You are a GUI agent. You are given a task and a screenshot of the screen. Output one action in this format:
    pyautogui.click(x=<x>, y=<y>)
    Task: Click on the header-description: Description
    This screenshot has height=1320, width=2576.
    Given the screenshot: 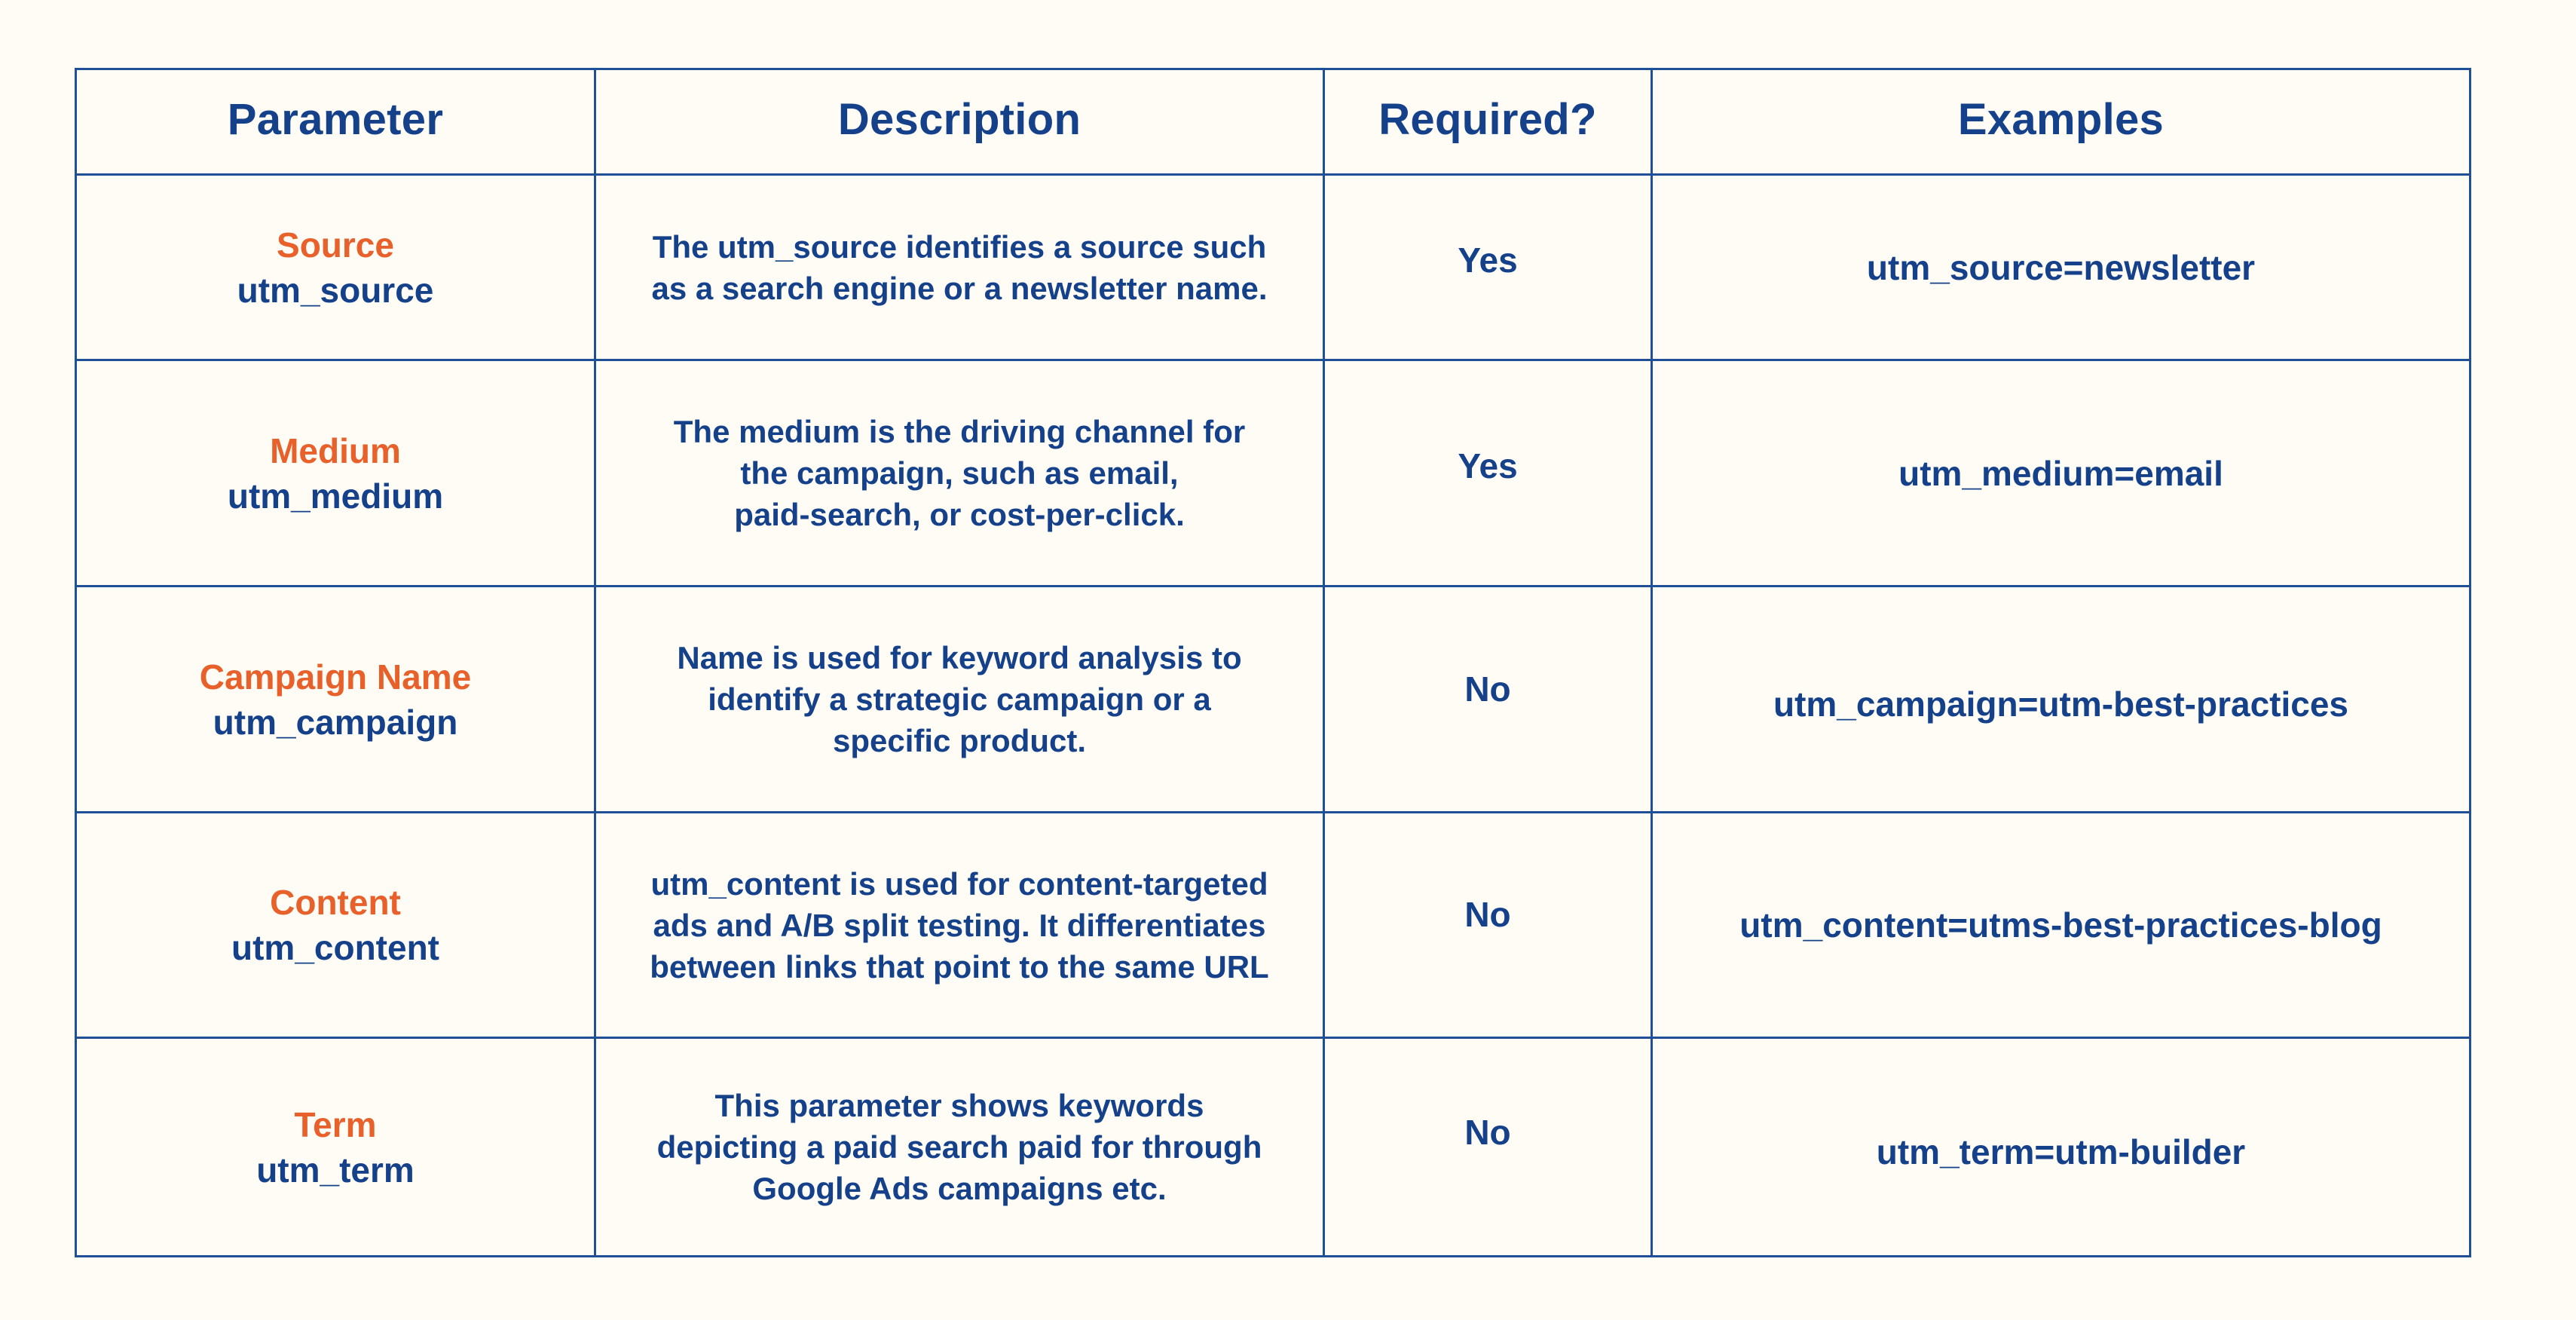 What is the action you would take?
    pyautogui.click(x=960, y=122)
    